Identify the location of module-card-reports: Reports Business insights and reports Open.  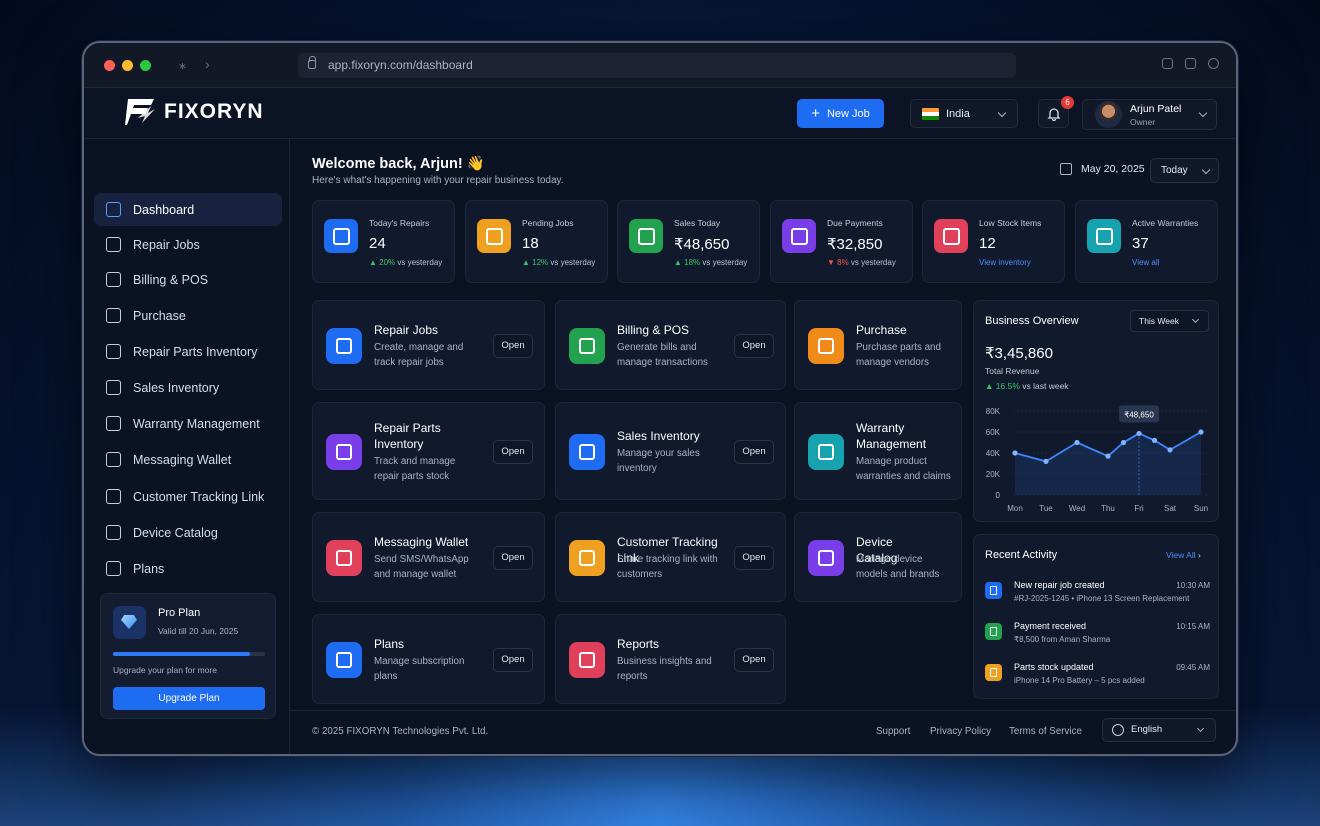
(670, 659).